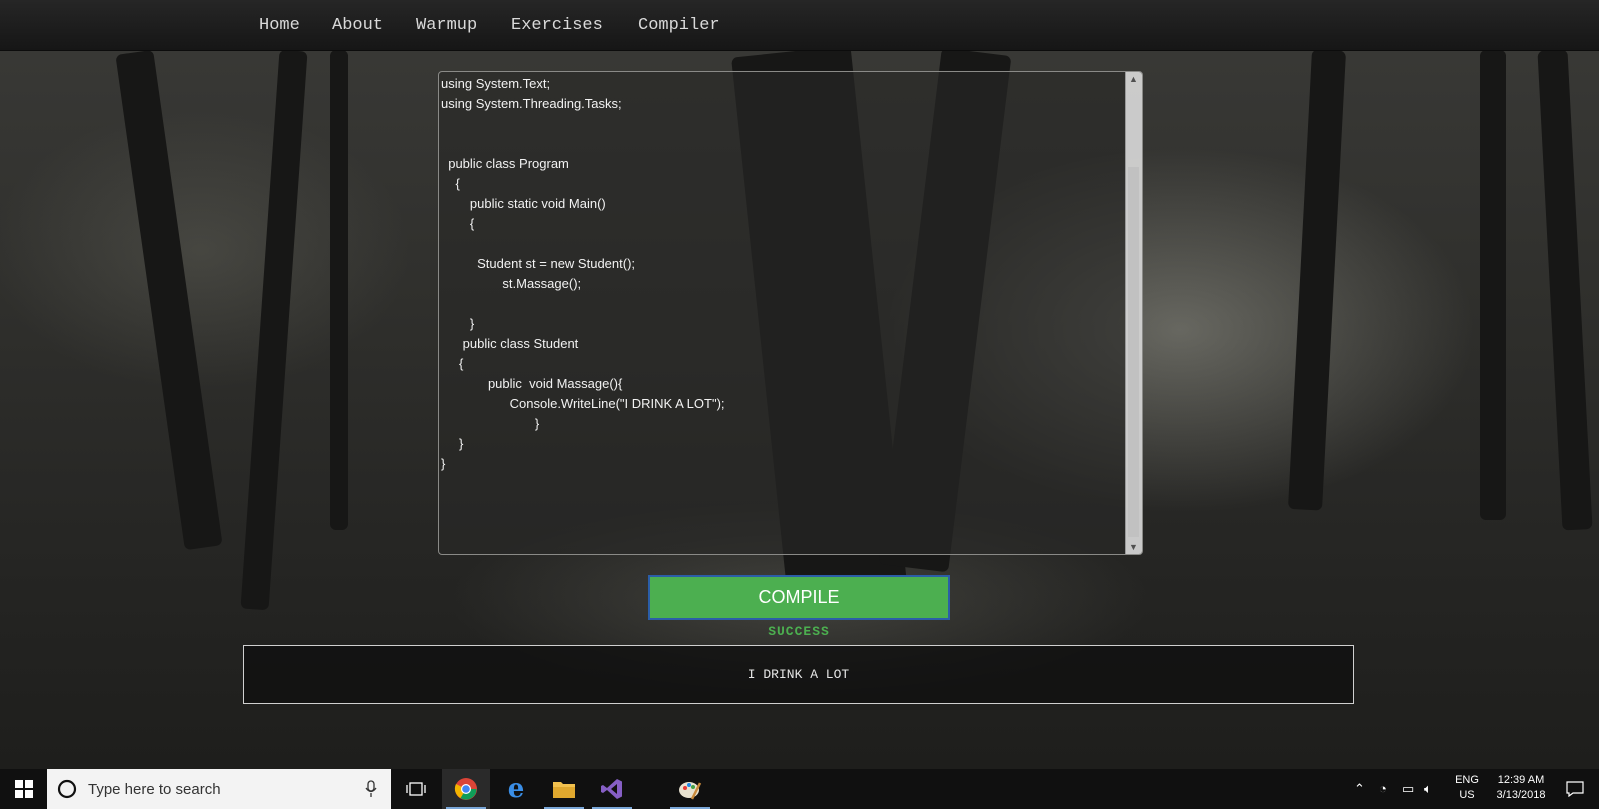 Image resolution: width=1599 pixels, height=809 pixels. I want to click on taskbar-edge: e, so click(516, 789).